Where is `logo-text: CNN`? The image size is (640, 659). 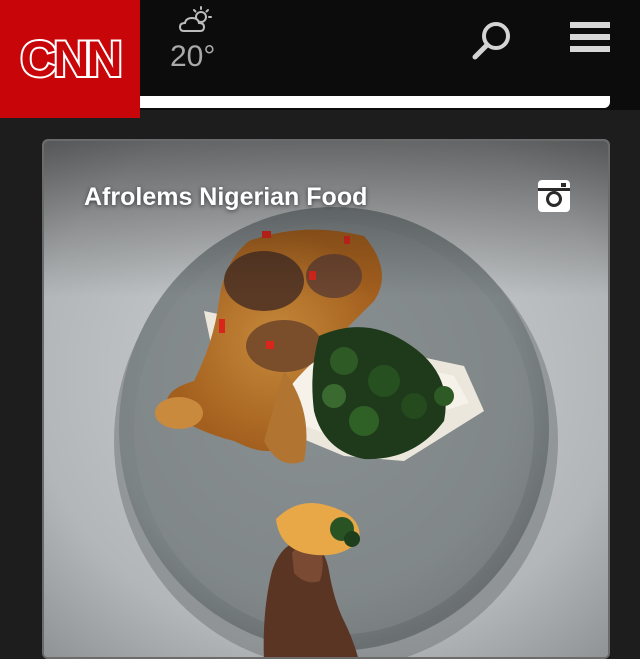
logo-text: CNN is located at coordinates (71, 59).